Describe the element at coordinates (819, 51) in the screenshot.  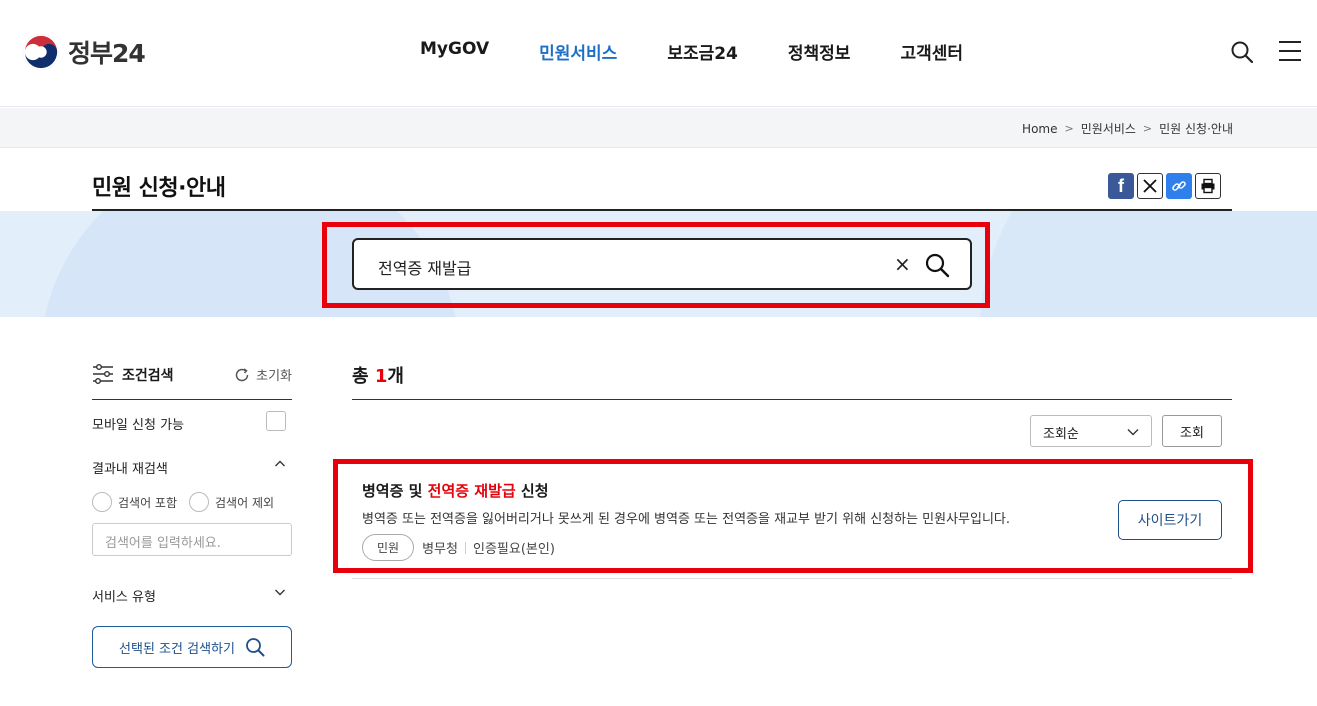
I see `nav-policy-info: 정책정보` at that location.